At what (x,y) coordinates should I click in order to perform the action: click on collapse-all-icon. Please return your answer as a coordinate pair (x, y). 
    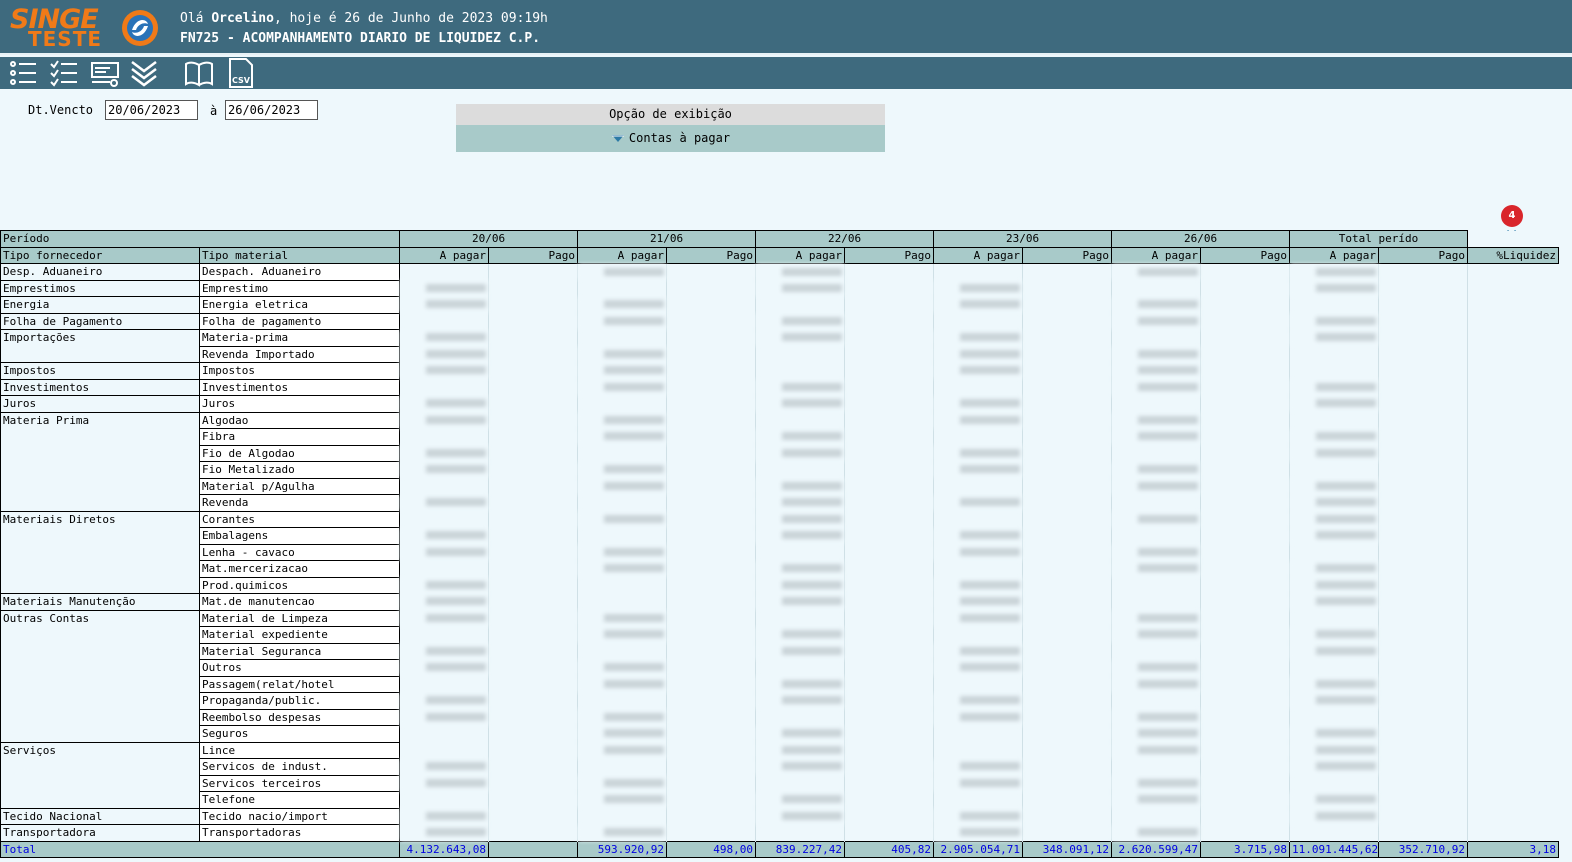
    Looking at the image, I should click on (144, 73).